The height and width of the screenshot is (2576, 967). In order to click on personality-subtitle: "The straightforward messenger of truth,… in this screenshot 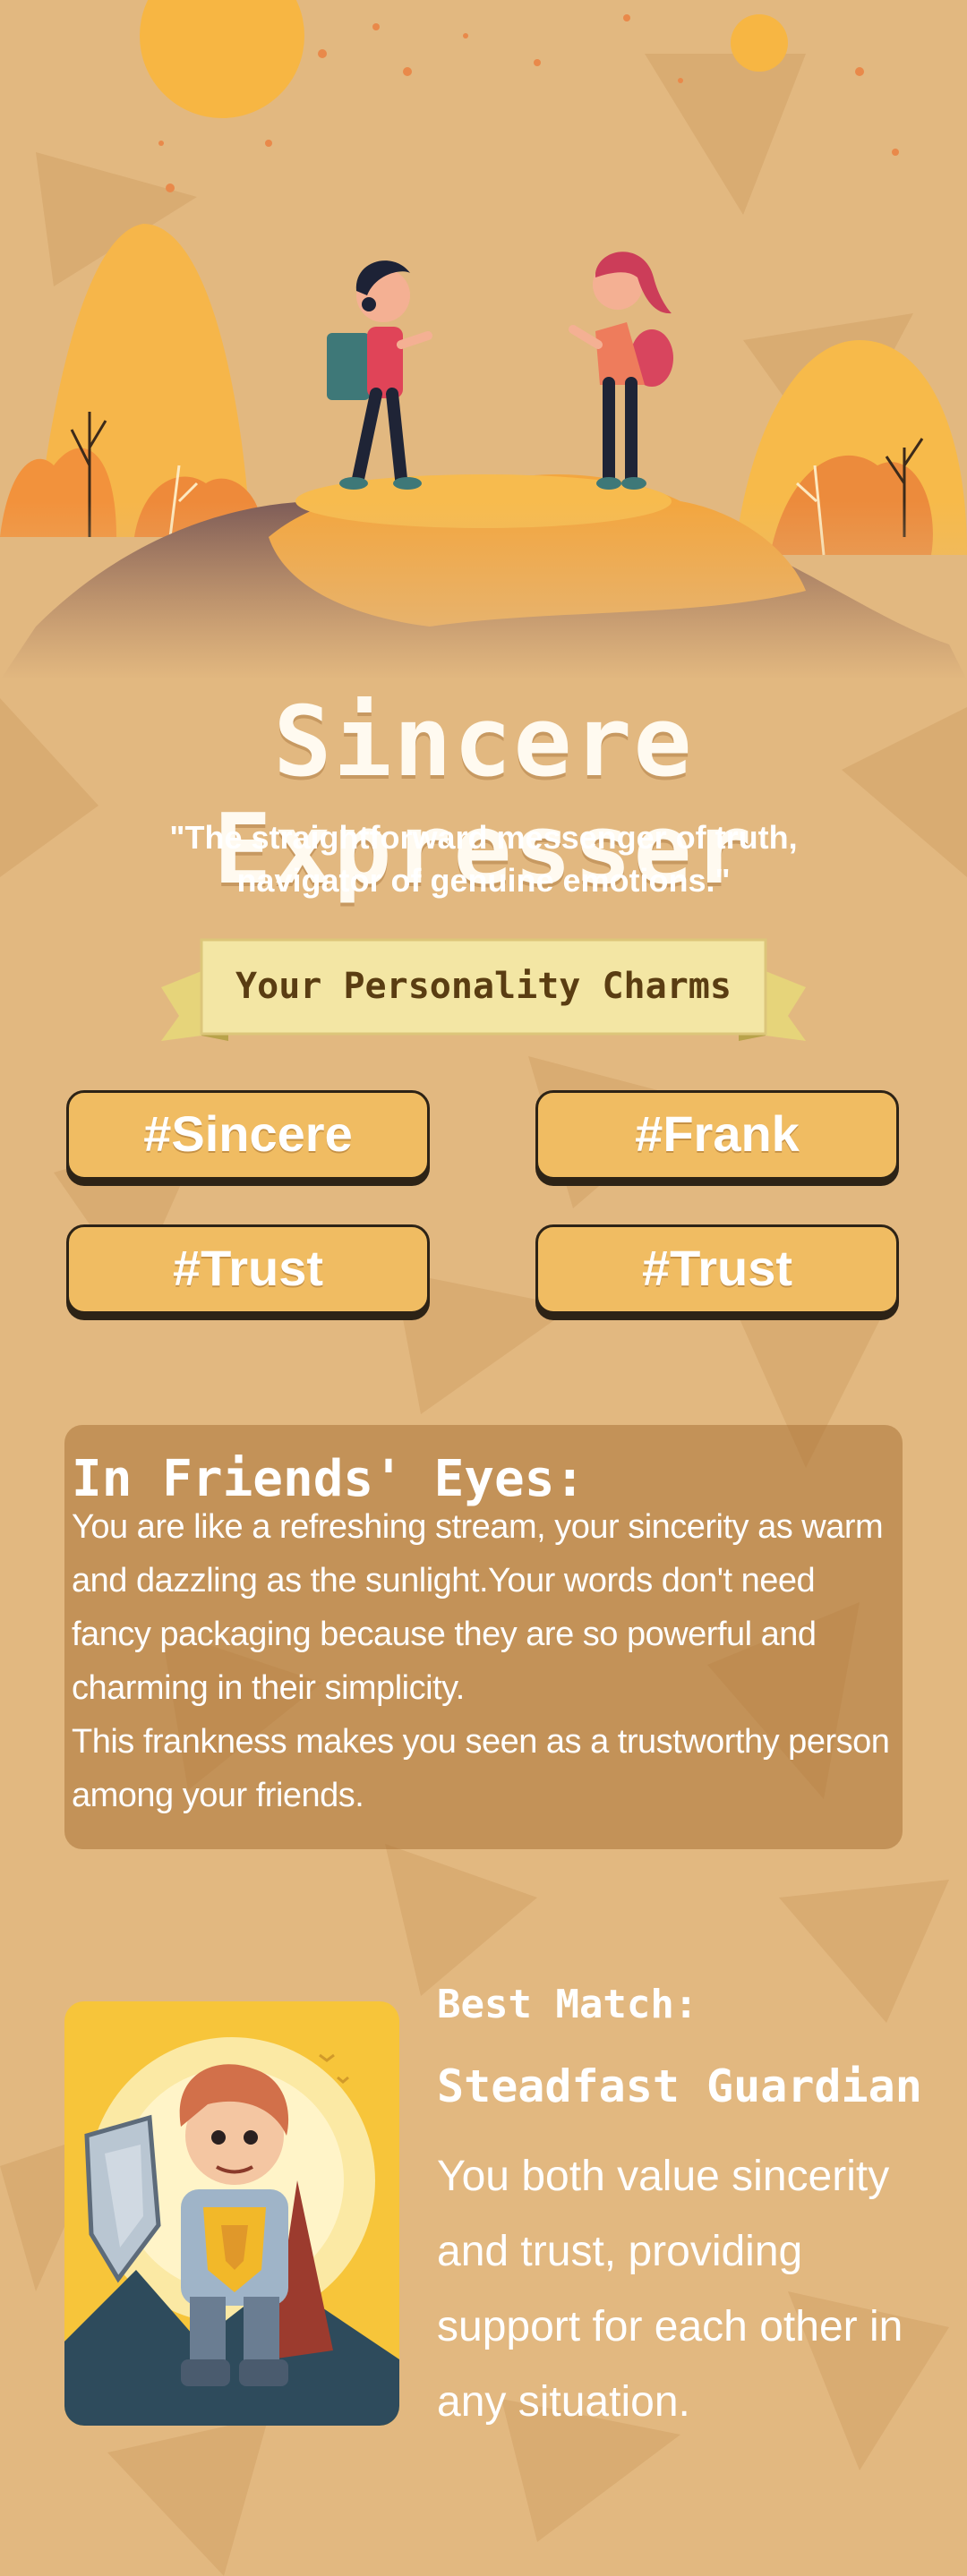, I will do `click(483, 859)`.